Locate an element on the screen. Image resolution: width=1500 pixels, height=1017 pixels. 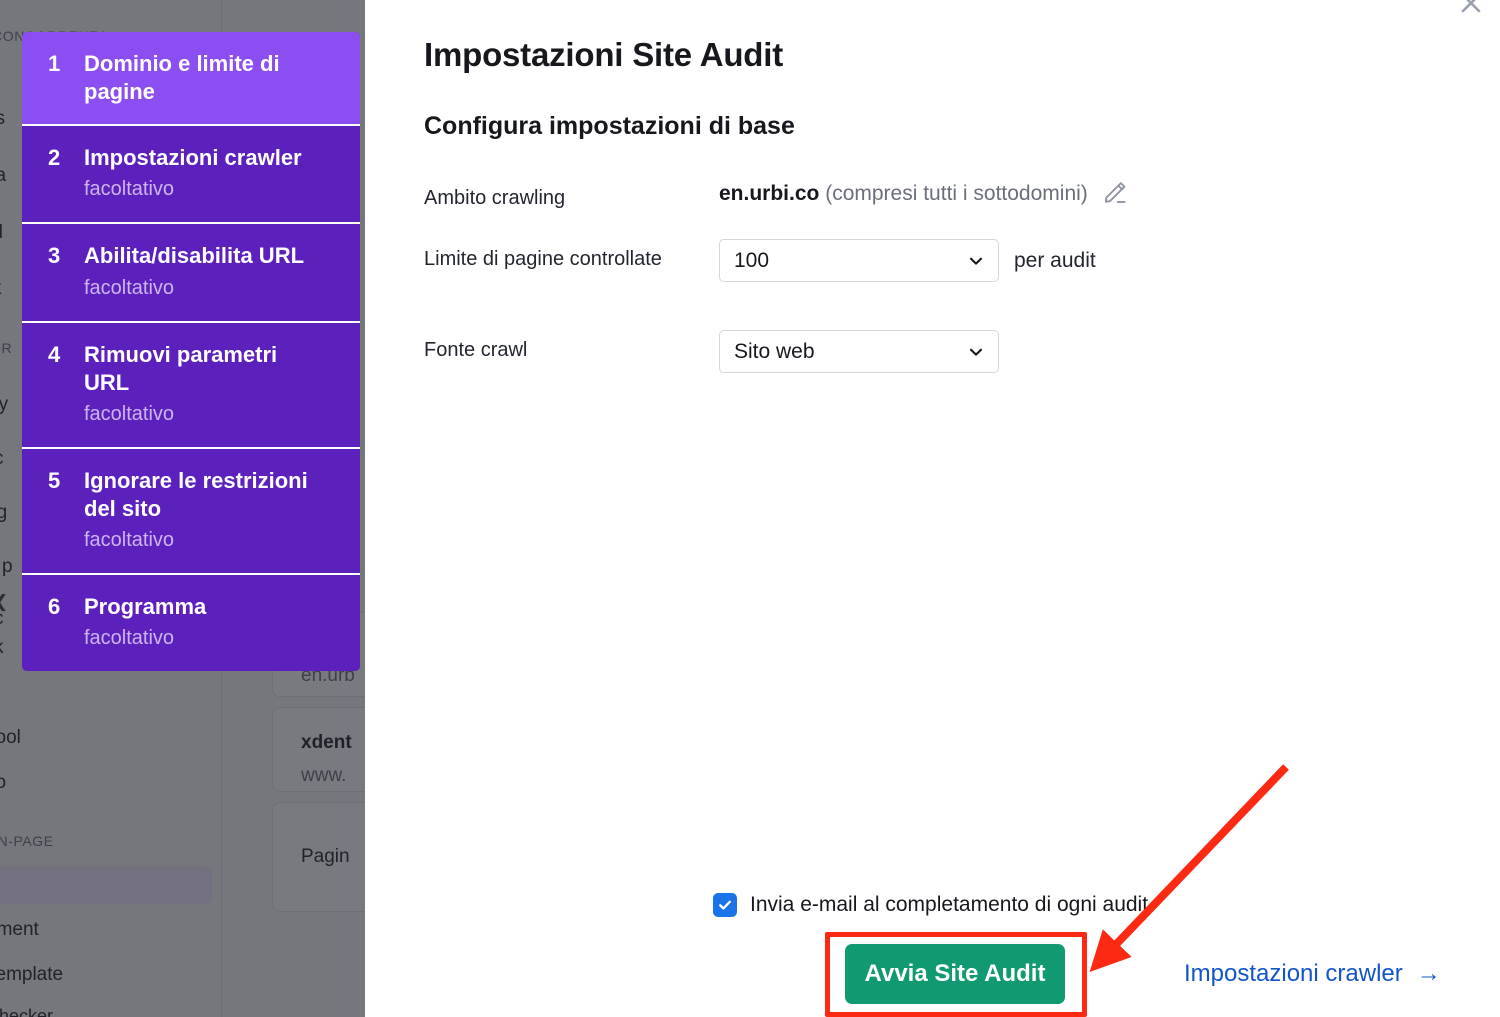
crawl-scope-note: (compresi tutti i sottodomini) is located at coordinates (956, 193).